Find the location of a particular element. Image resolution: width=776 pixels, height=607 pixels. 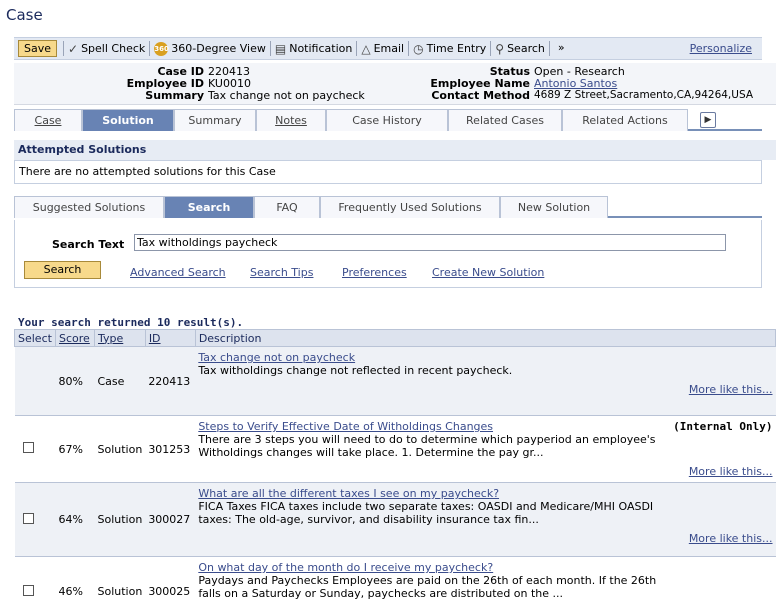

score-cell: 46% is located at coordinates (75, 581).